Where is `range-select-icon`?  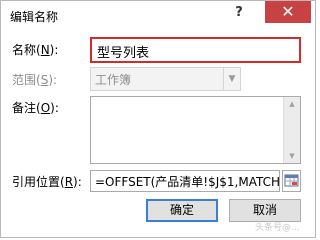
range-select-icon is located at coordinates (291, 180).